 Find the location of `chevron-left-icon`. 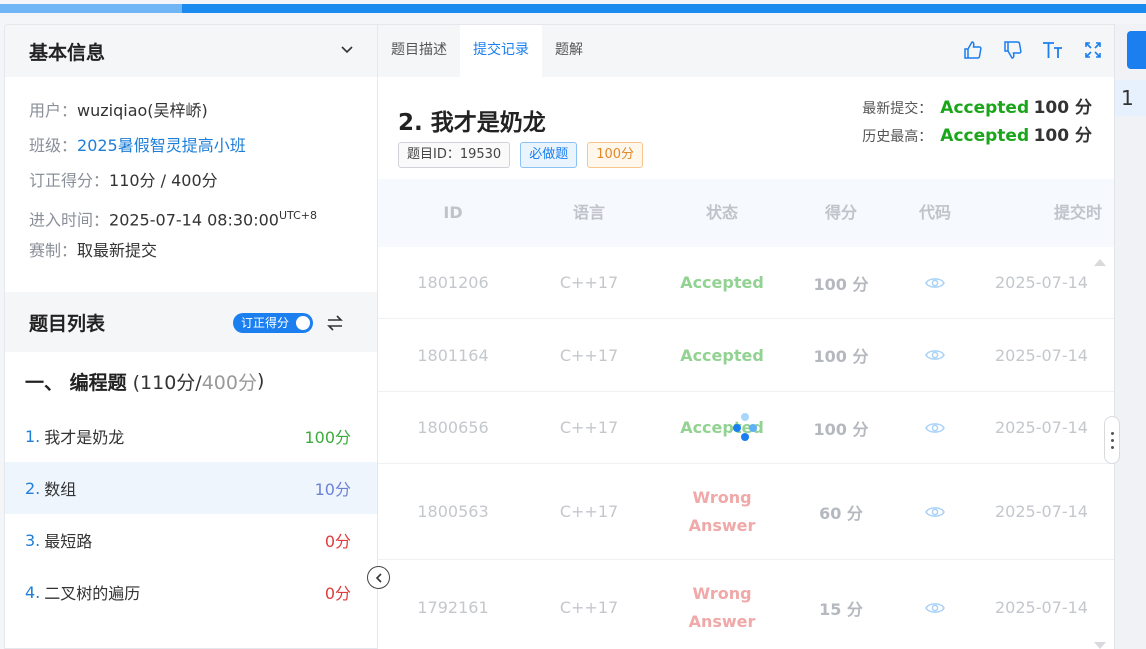

chevron-left-icon is located at coordinates (378, 577).